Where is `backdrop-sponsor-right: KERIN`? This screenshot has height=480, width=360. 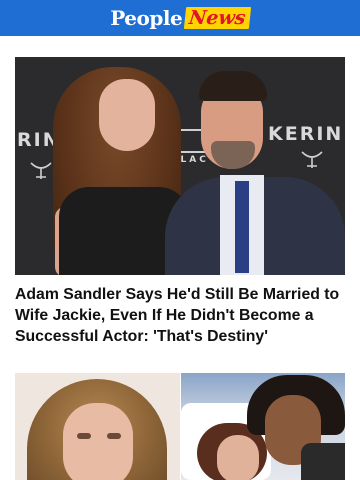
backdrop-sponsor-right: KERIN is located at coordinates (306, 134).